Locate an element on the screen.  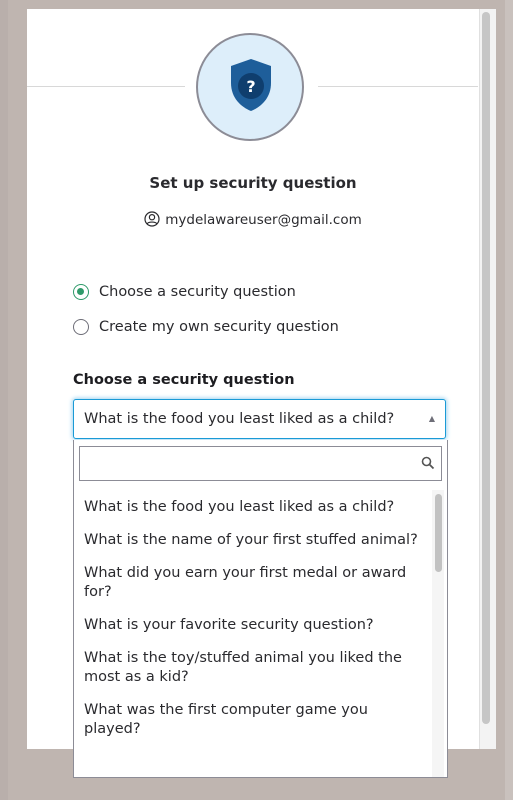
user-circle-icon is located at coordinates (152, 219).